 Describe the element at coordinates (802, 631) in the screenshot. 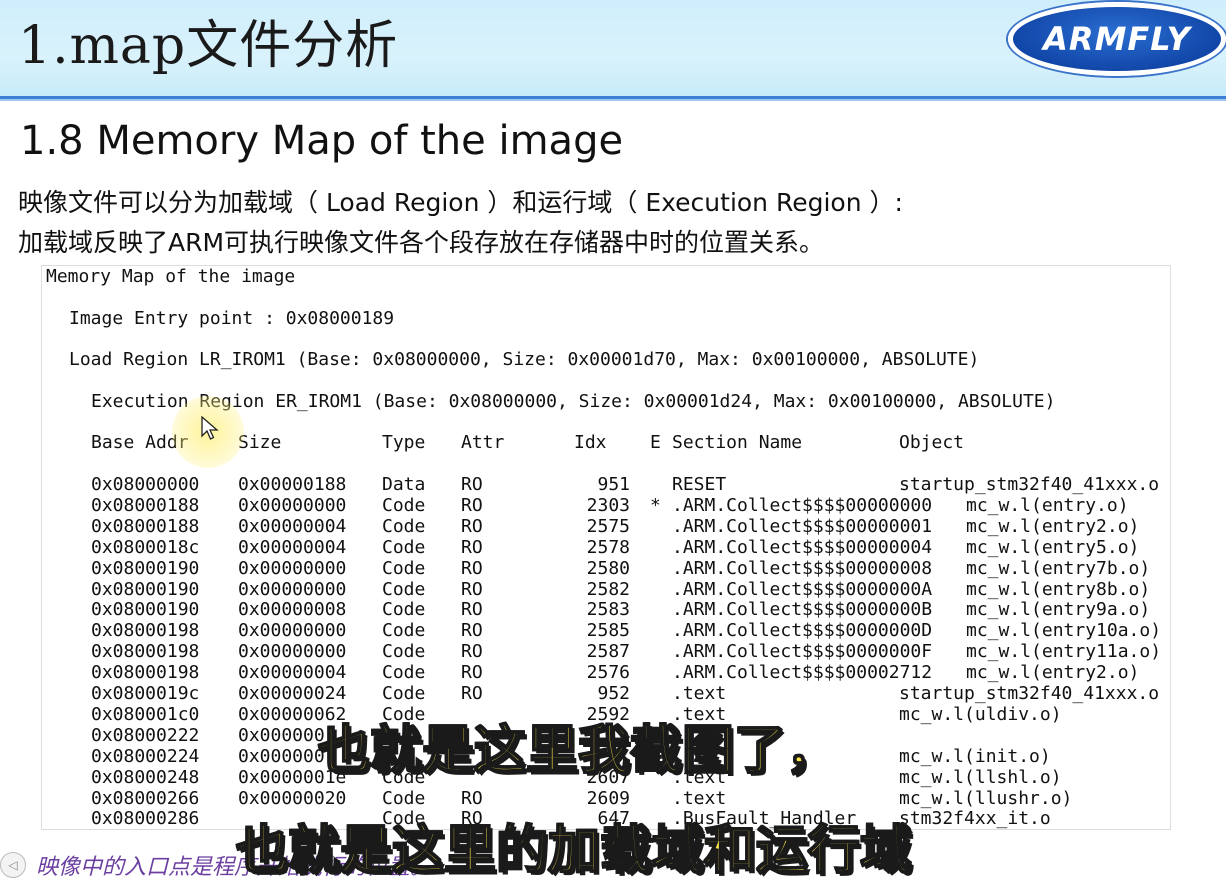

I see `cell-section-name: .ARM.Collect$$$$0000000D` at that location.